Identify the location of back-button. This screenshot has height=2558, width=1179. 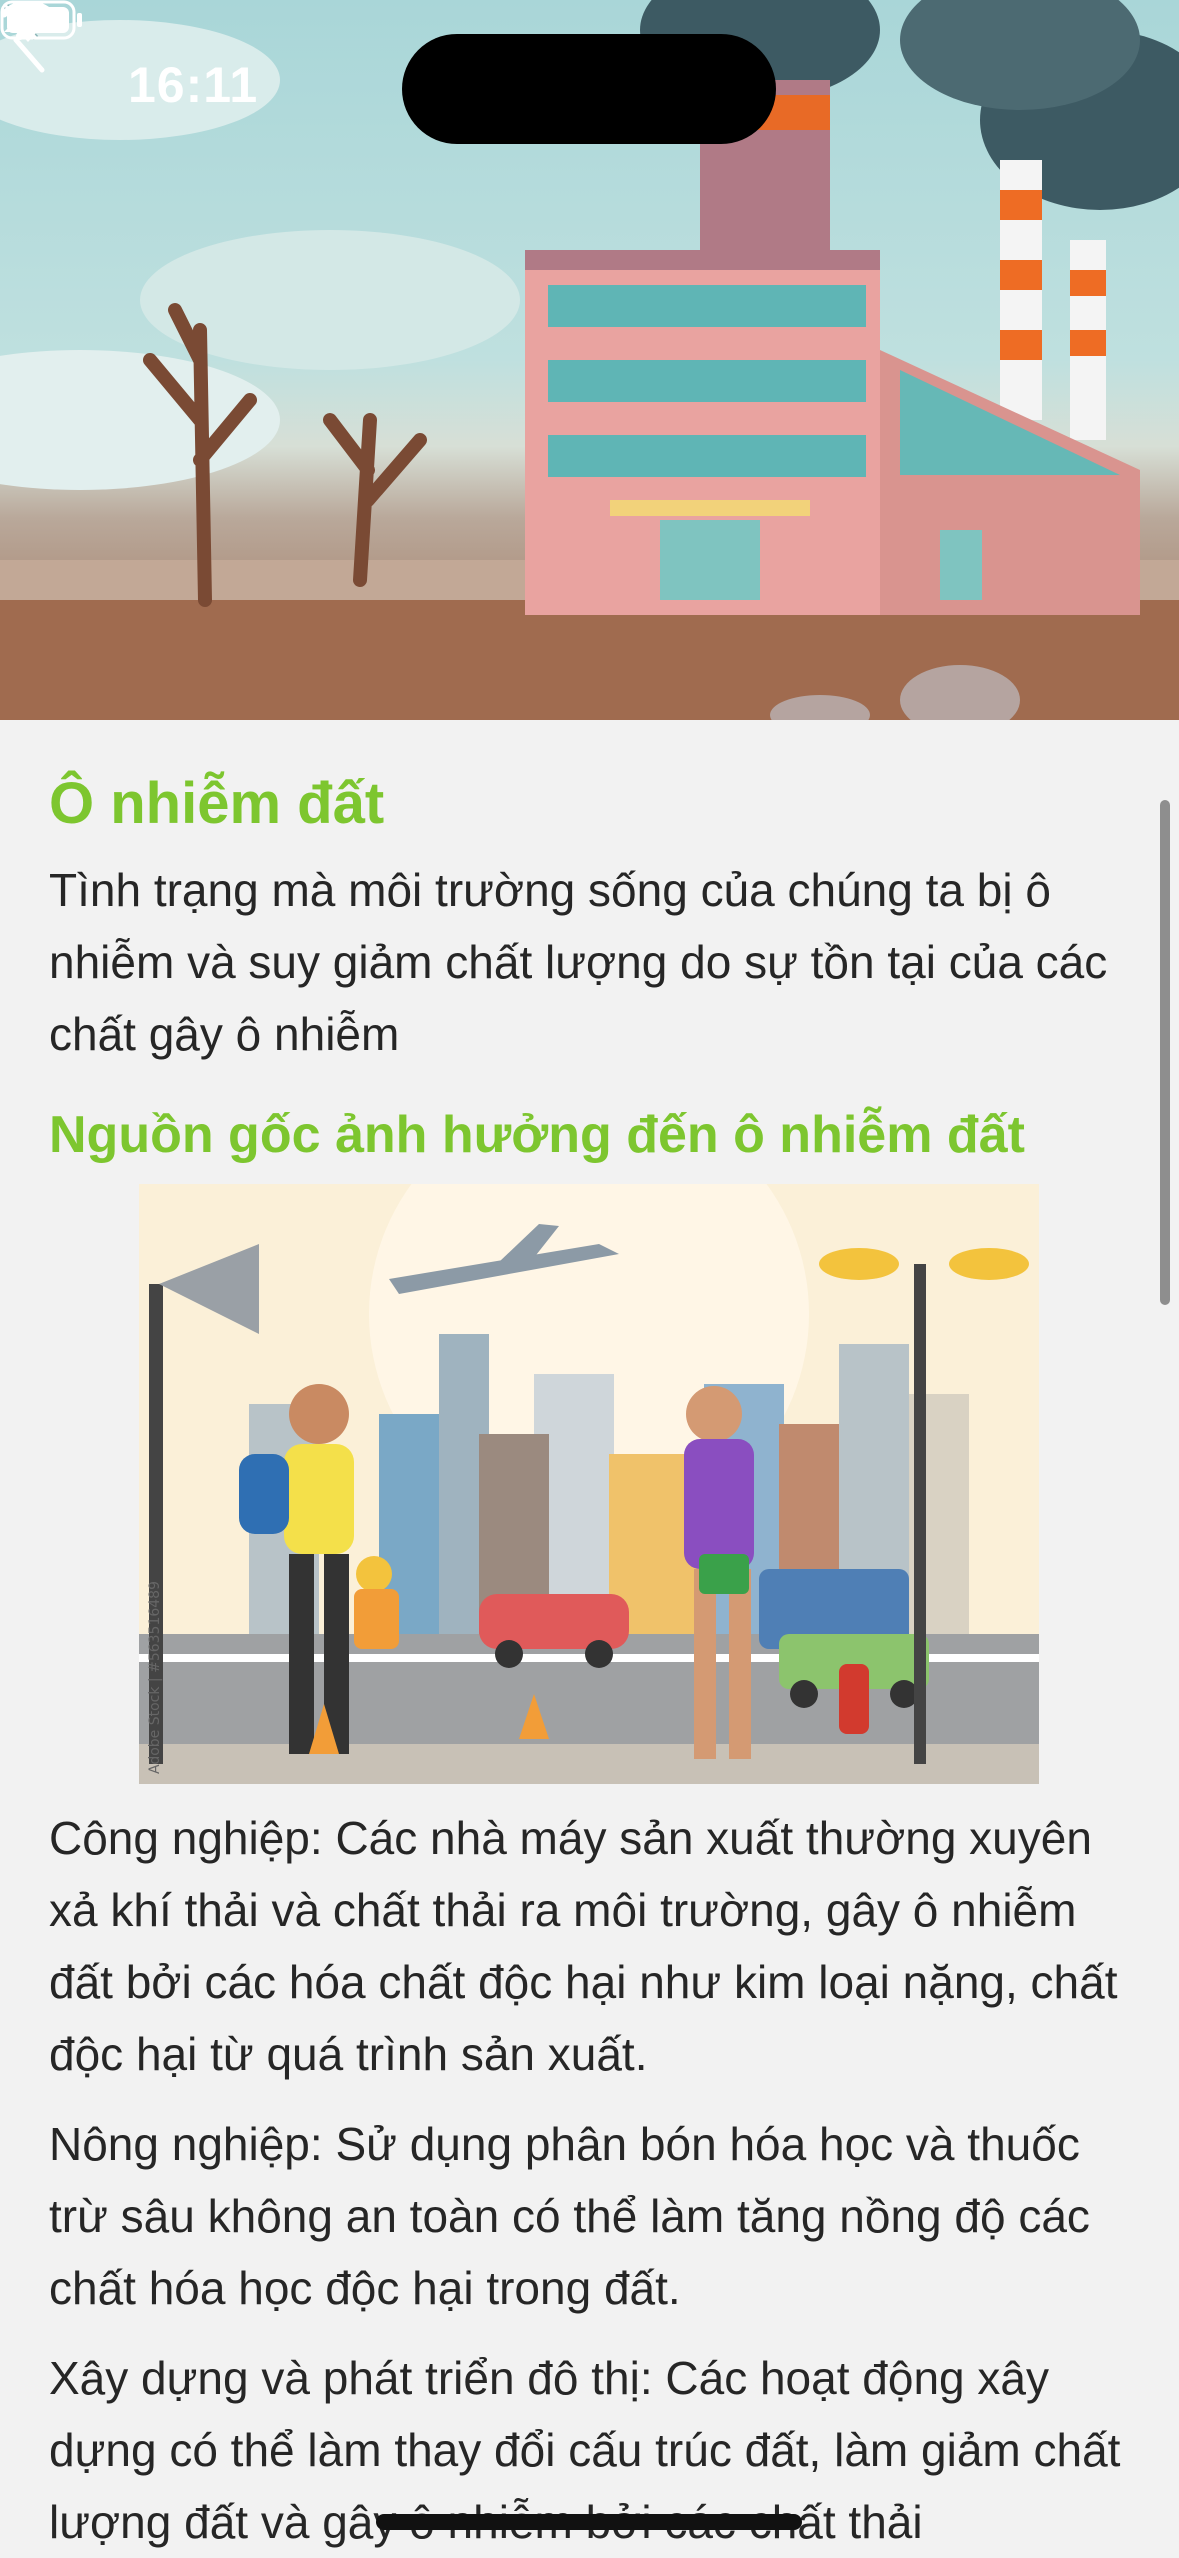
(30, 40).